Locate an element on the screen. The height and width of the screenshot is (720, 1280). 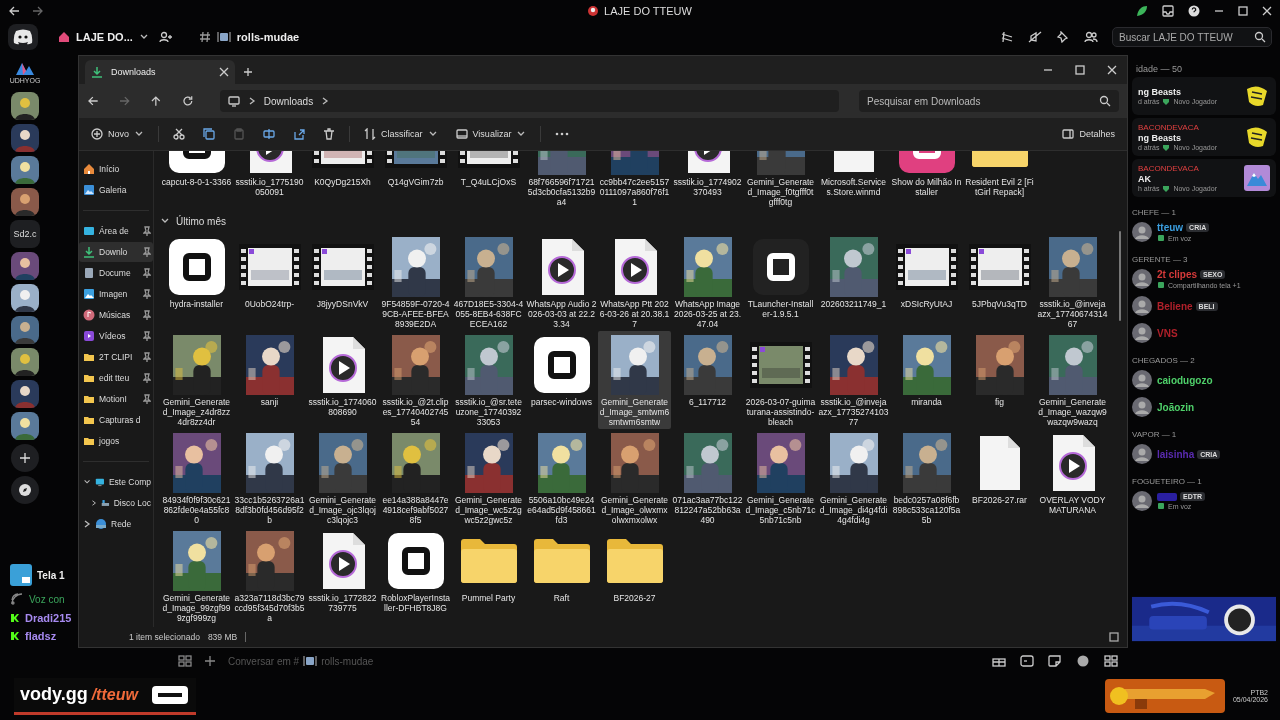
file-item: sanji is located at coordinates (269, 380).